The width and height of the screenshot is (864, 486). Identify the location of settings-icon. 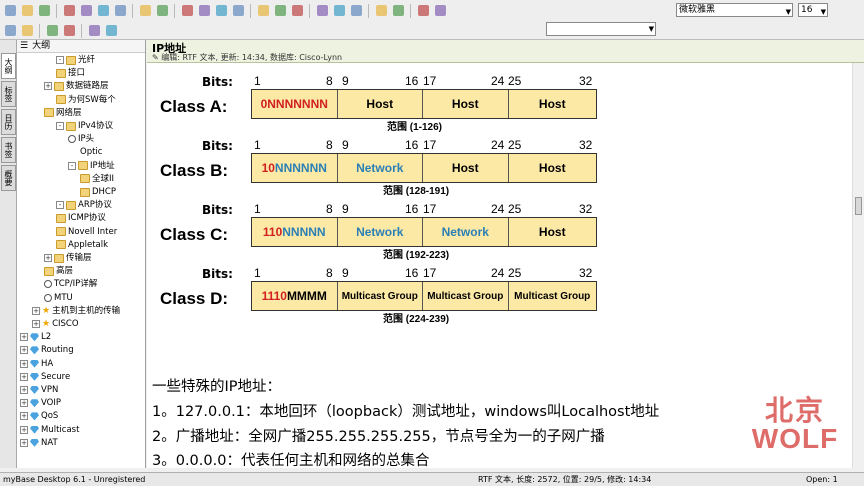
(111, 31).